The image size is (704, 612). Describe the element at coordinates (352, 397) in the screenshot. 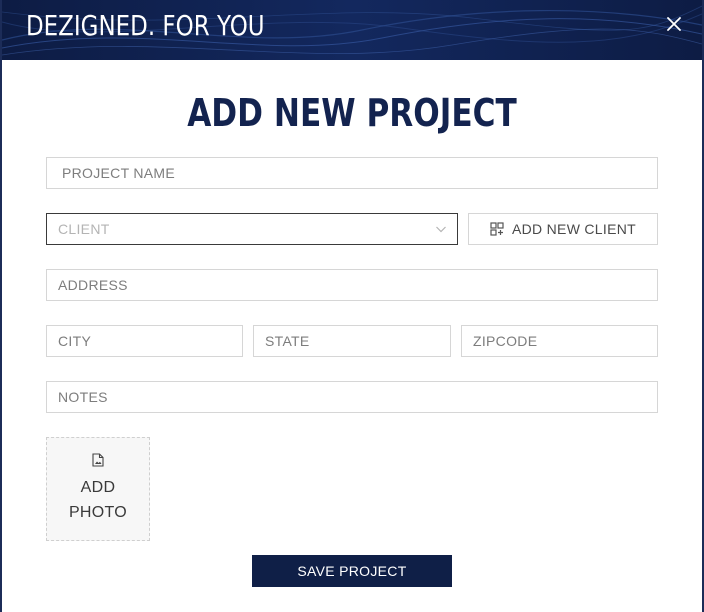

I see `notes-input` at that location.